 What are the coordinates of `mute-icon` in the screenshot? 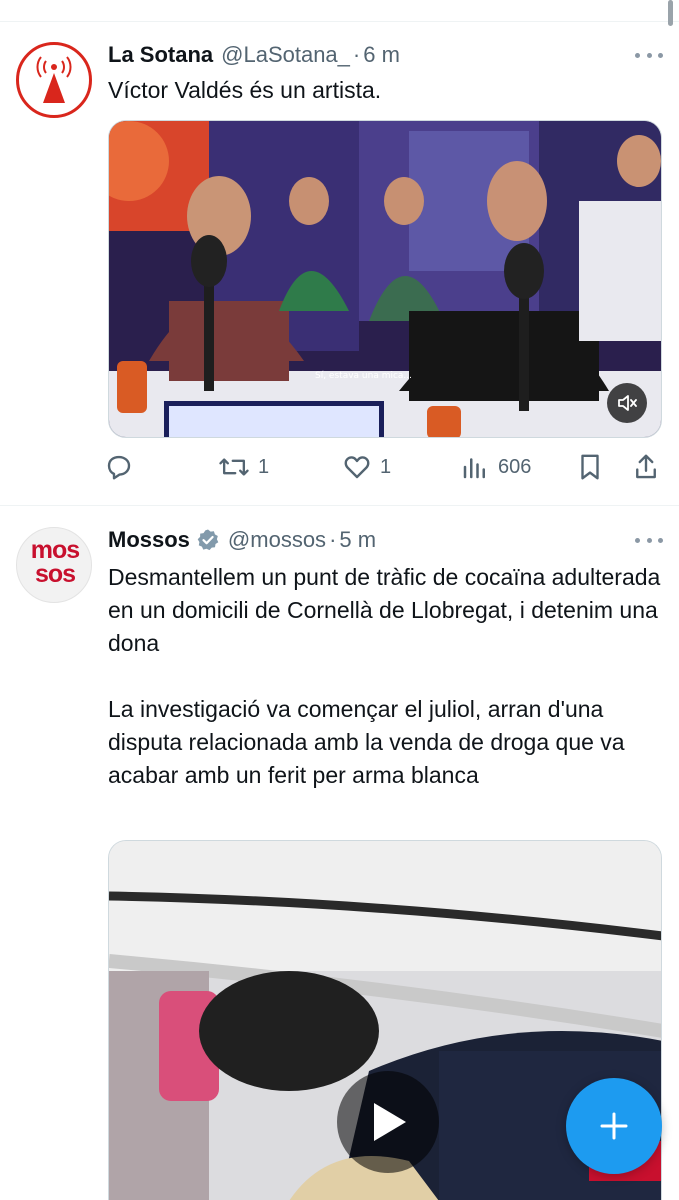 It's located at (627, 403).